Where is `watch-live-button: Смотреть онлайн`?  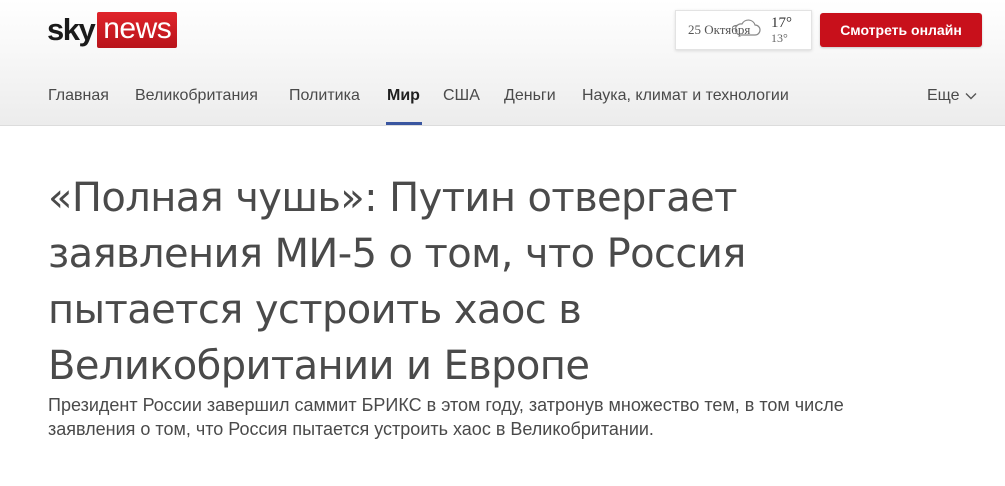 watch-live-button: Смотреть онлайн is located at coordinates (901, 30).